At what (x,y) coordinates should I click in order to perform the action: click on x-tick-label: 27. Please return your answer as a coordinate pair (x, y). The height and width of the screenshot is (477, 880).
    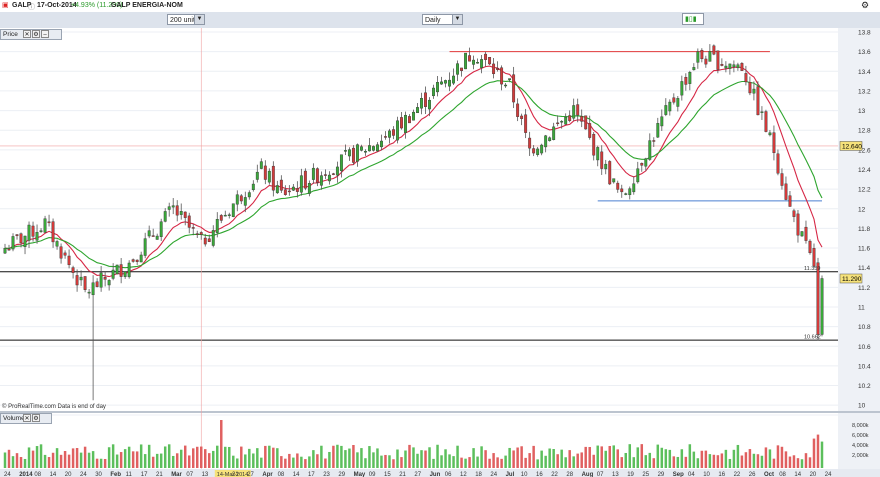
    Looking at the image, I should click on (417, 474).